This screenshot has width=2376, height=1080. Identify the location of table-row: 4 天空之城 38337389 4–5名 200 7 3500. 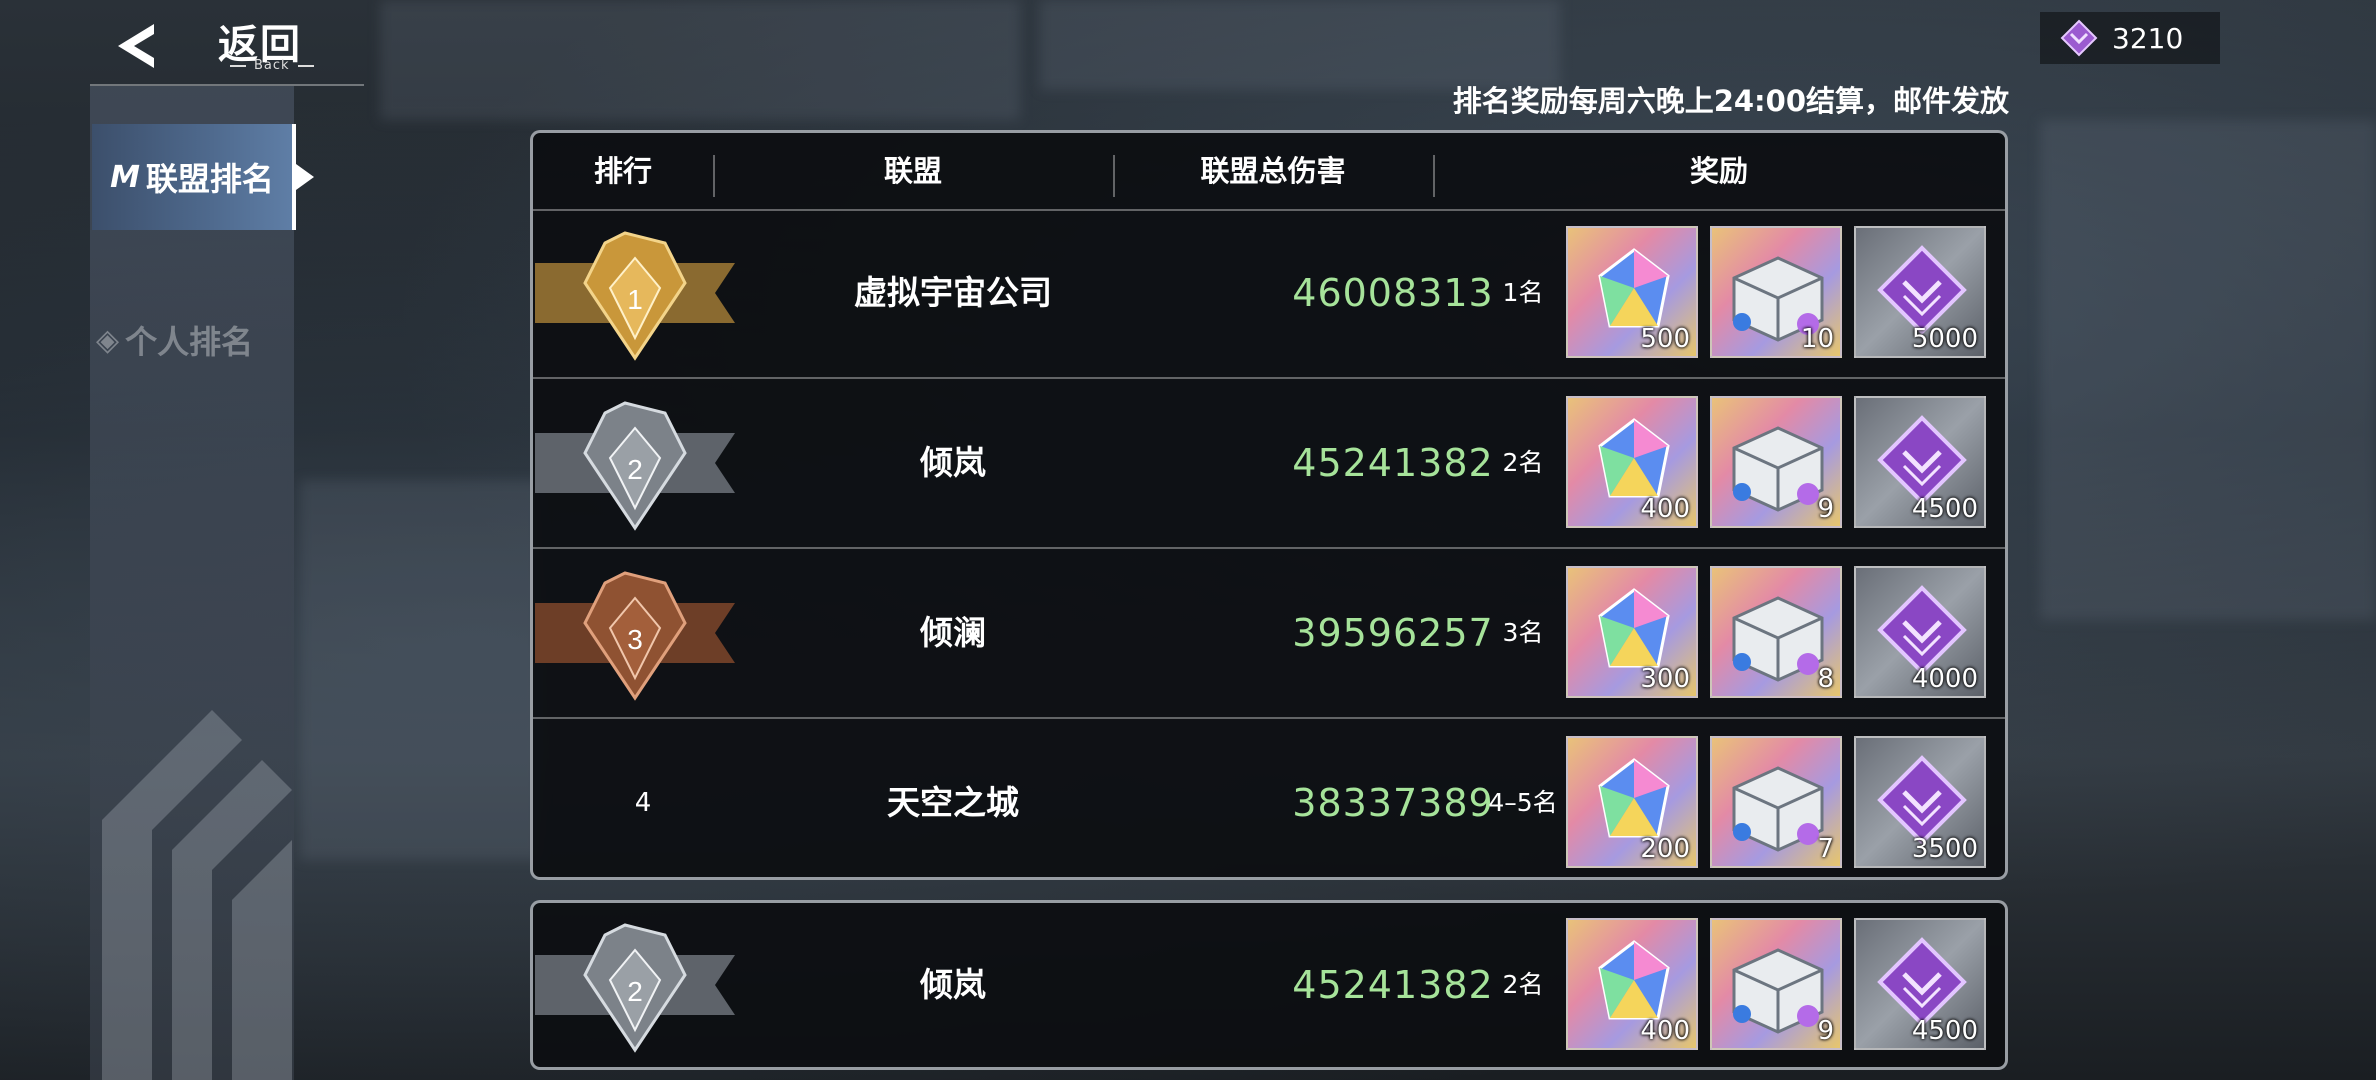
(1269, 803).